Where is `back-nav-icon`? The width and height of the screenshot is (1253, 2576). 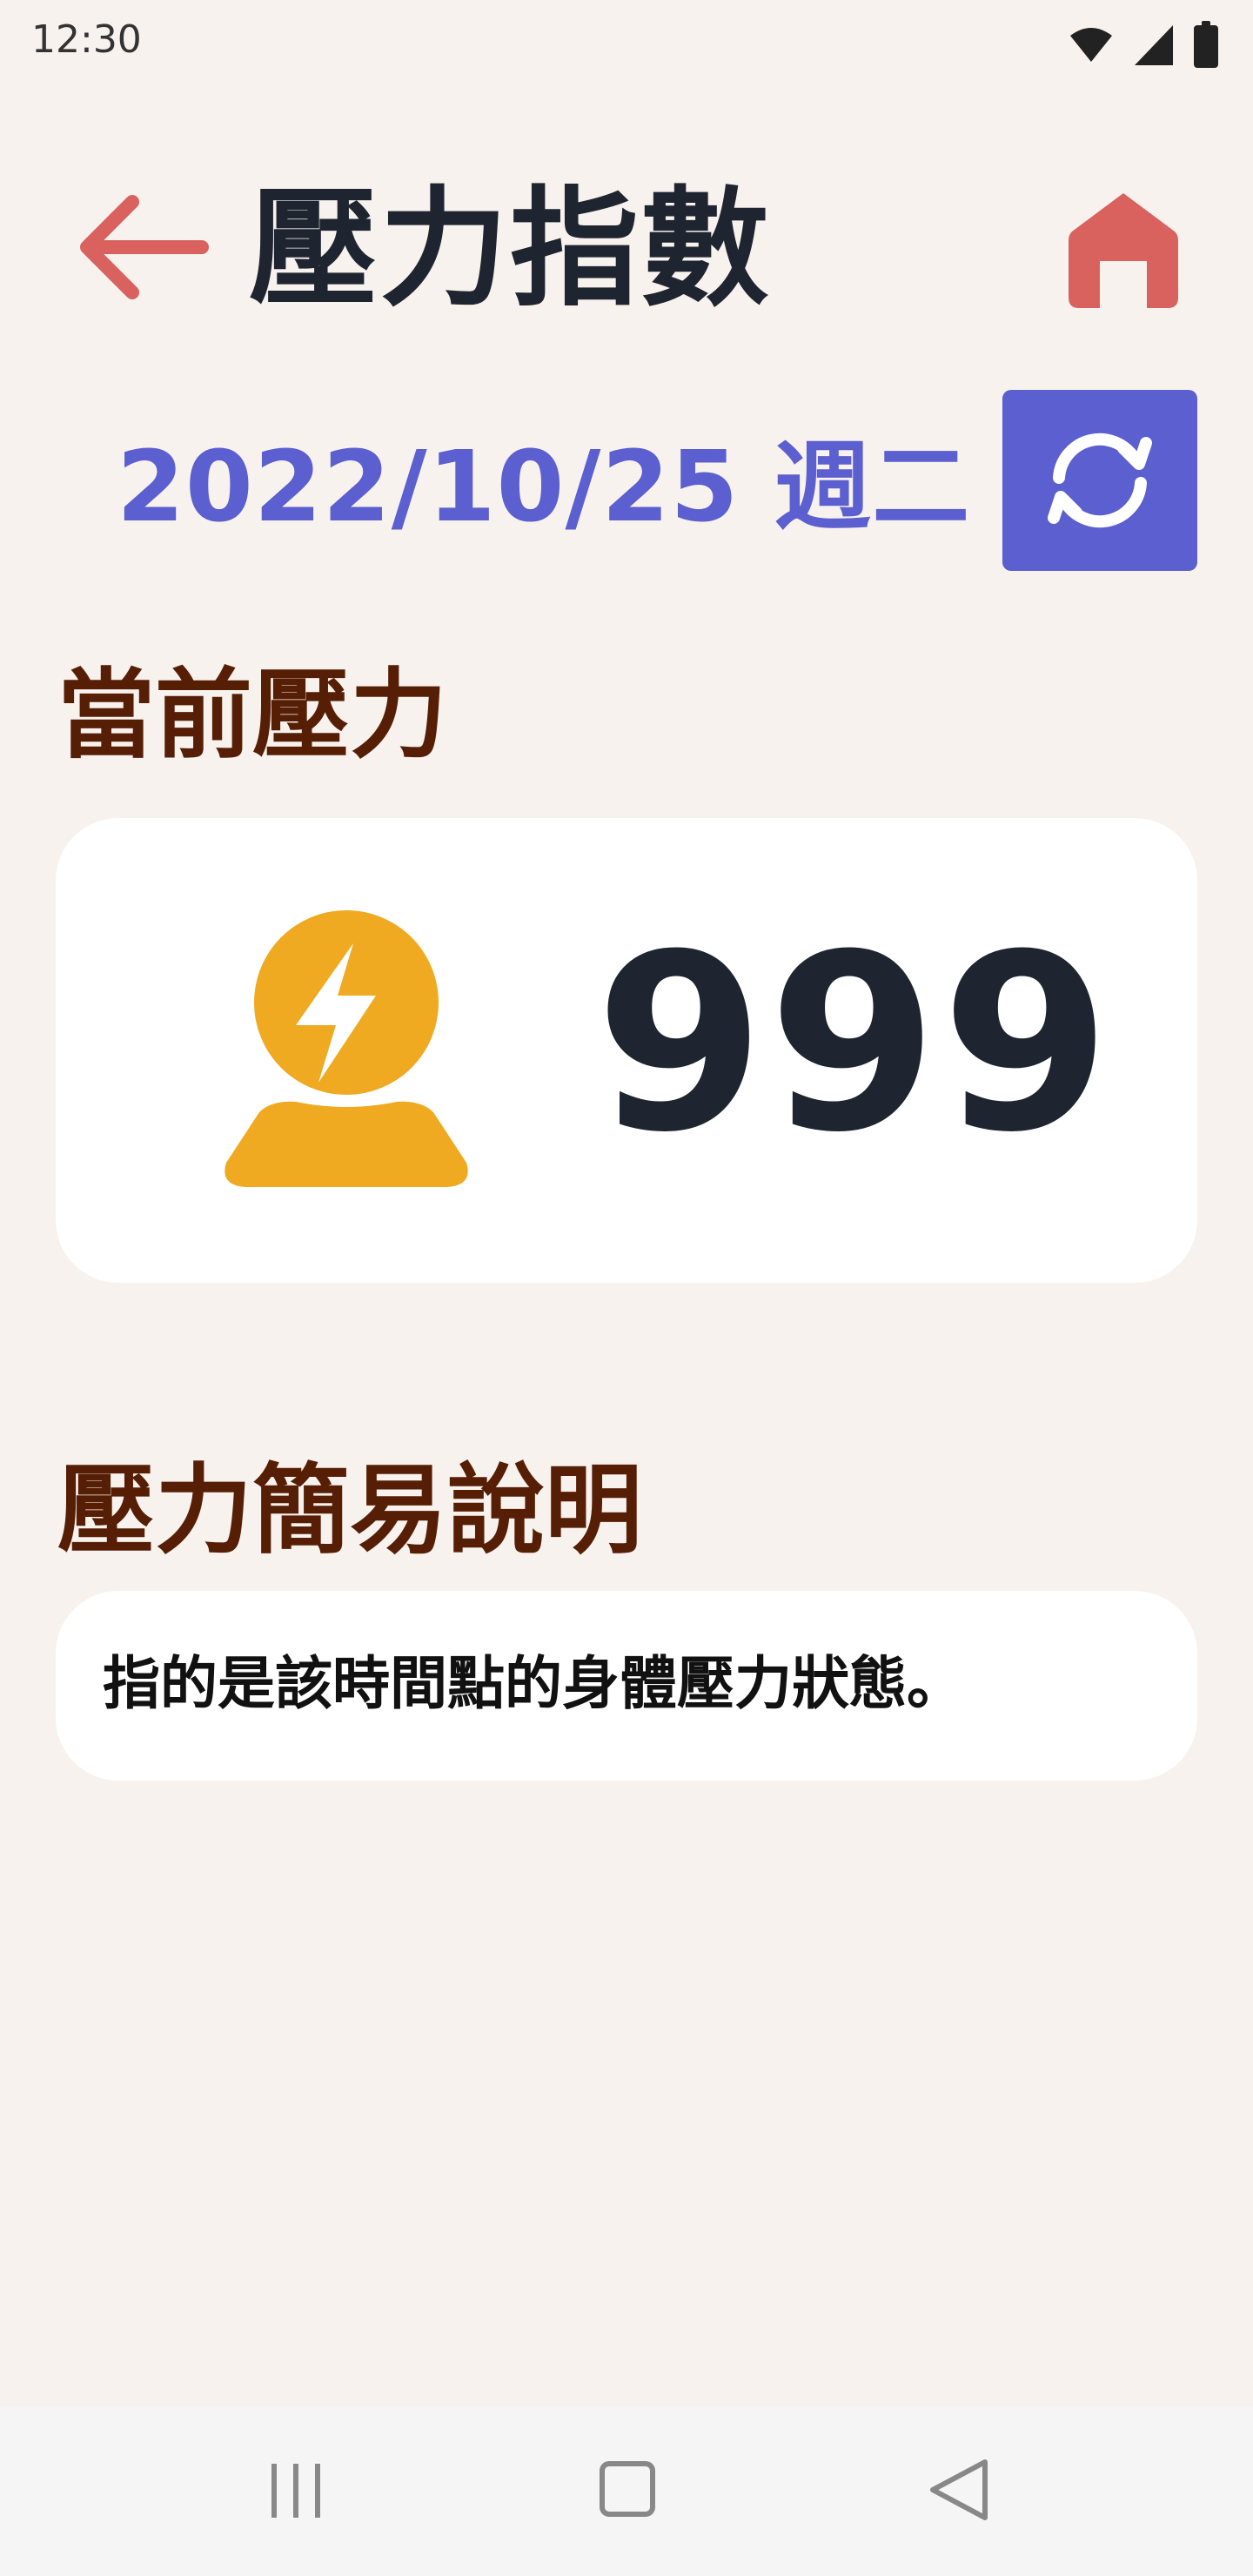
back-nav-icon is located at coordinates (959, 2489).